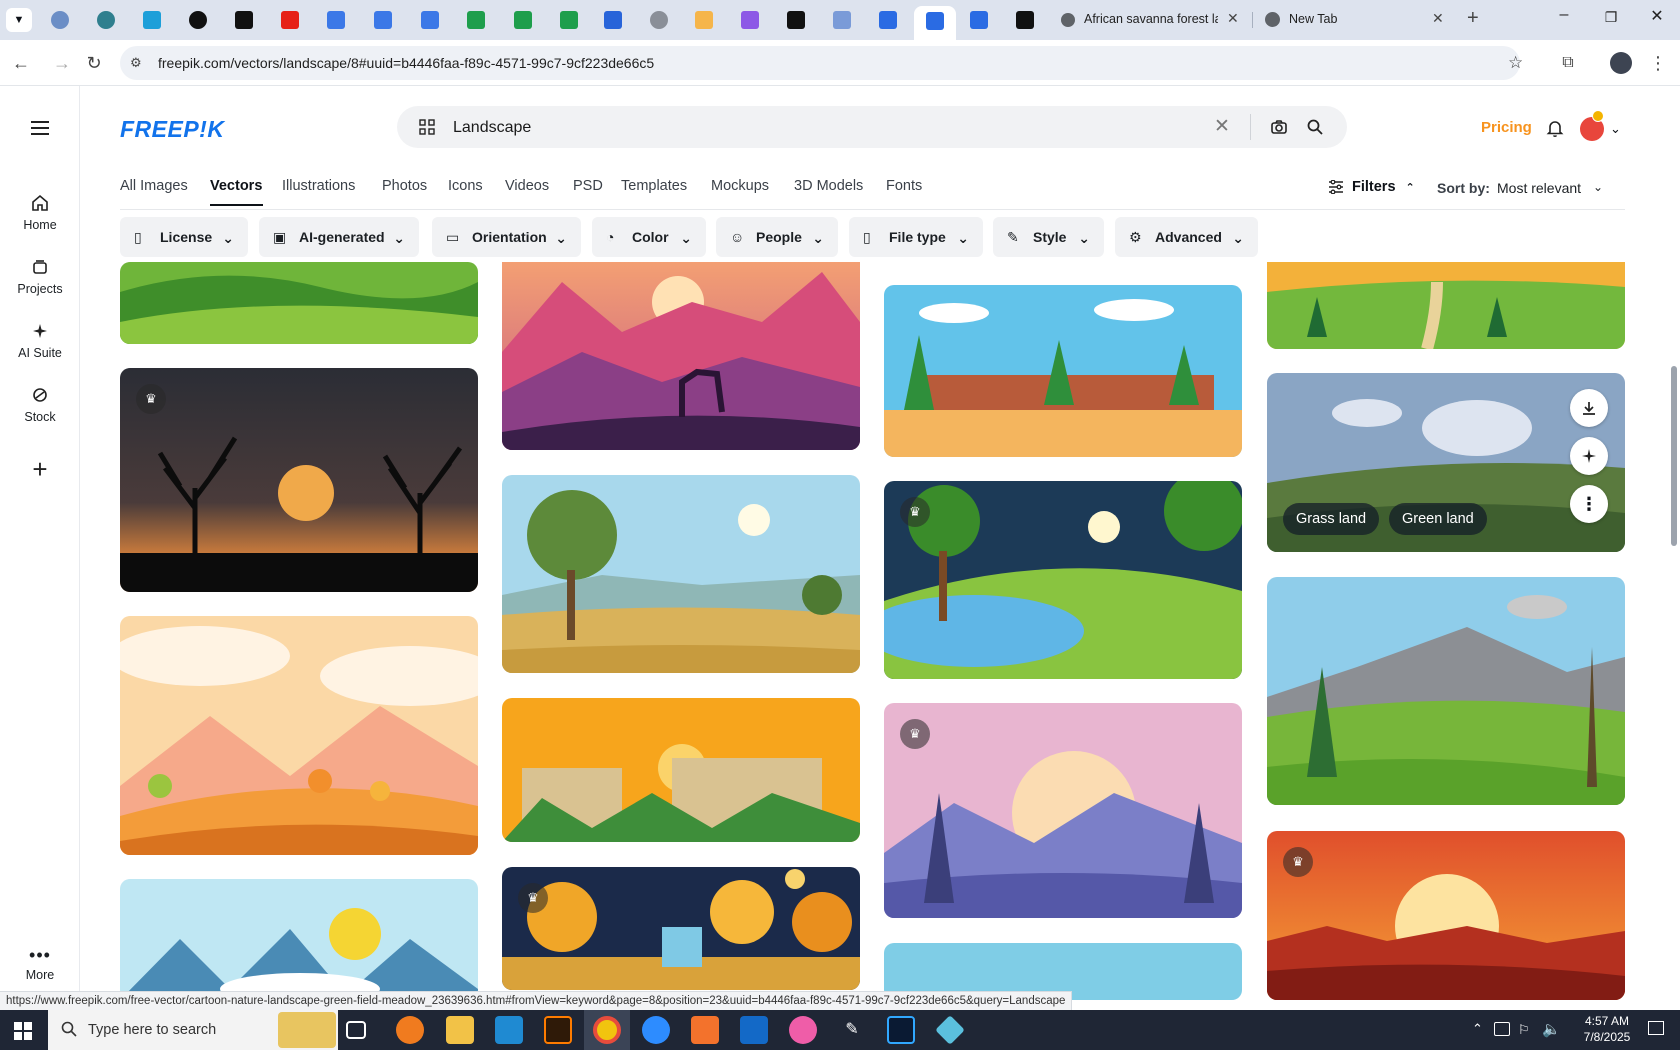 The height and width of the screenshot is (1050, 1680). I want to click on filter-orientation: ▭ Orientation ⌄, so click(506, 237).